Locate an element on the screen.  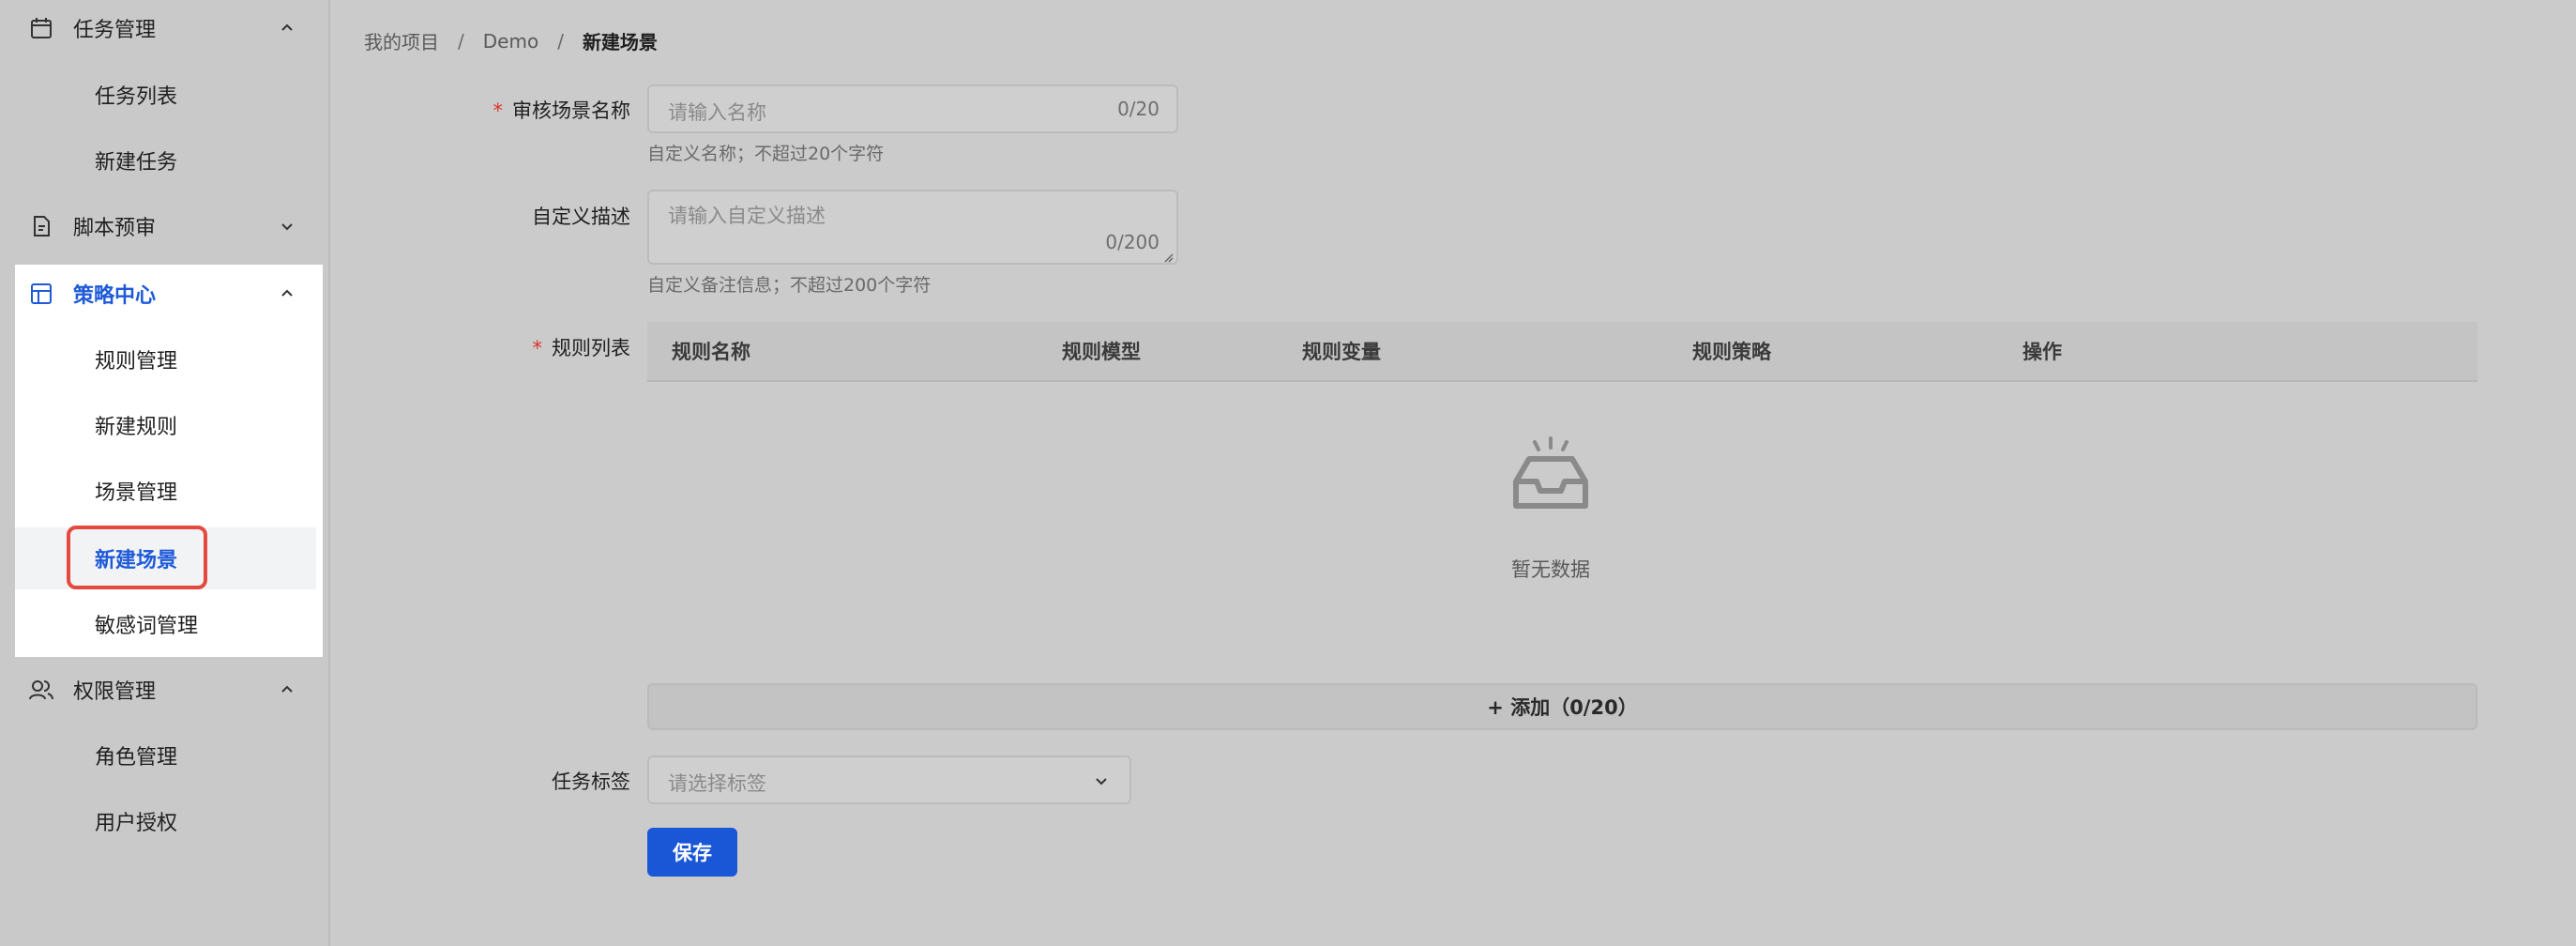
breadcrumb: 我的项目 / Demo / 新建场景 is located at coordinates (511, 40).